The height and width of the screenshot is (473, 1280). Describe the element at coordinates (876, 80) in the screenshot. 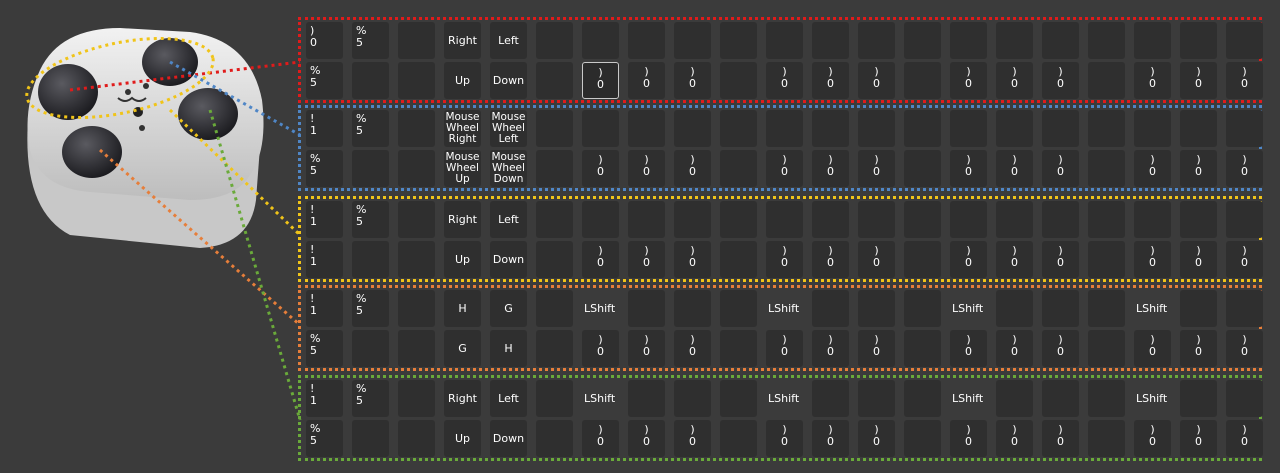

I see `group-red-r2-value-5: ) 0` at that location.